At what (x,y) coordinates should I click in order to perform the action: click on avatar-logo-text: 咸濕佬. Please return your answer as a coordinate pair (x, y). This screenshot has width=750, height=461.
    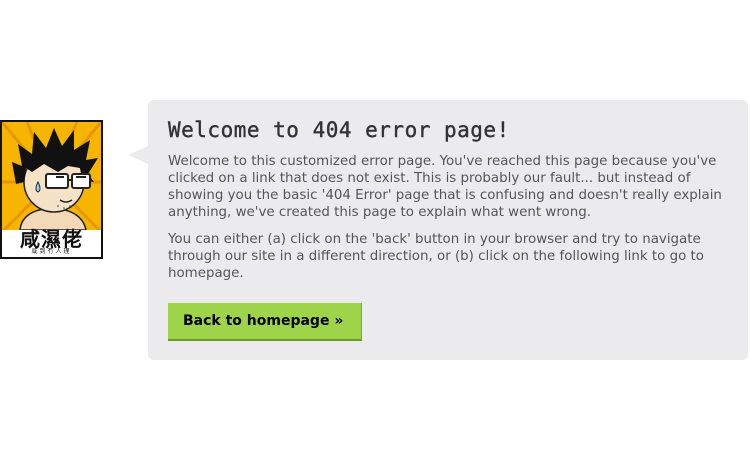
    Looking at the image, I should click on (51, 239).